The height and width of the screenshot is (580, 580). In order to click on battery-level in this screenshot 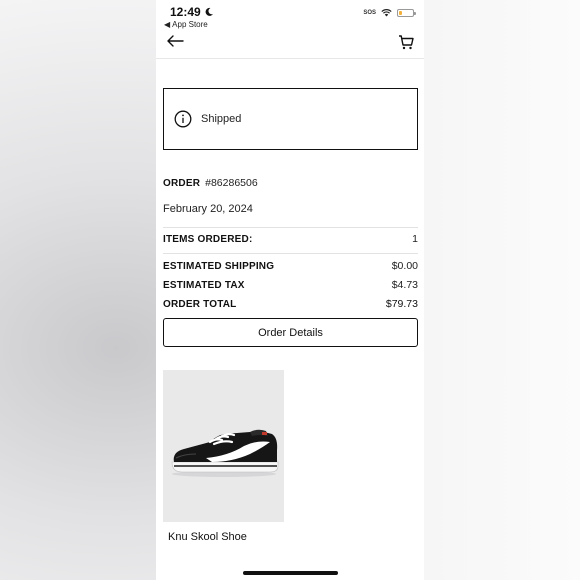, I will do `click(400, 13)`.